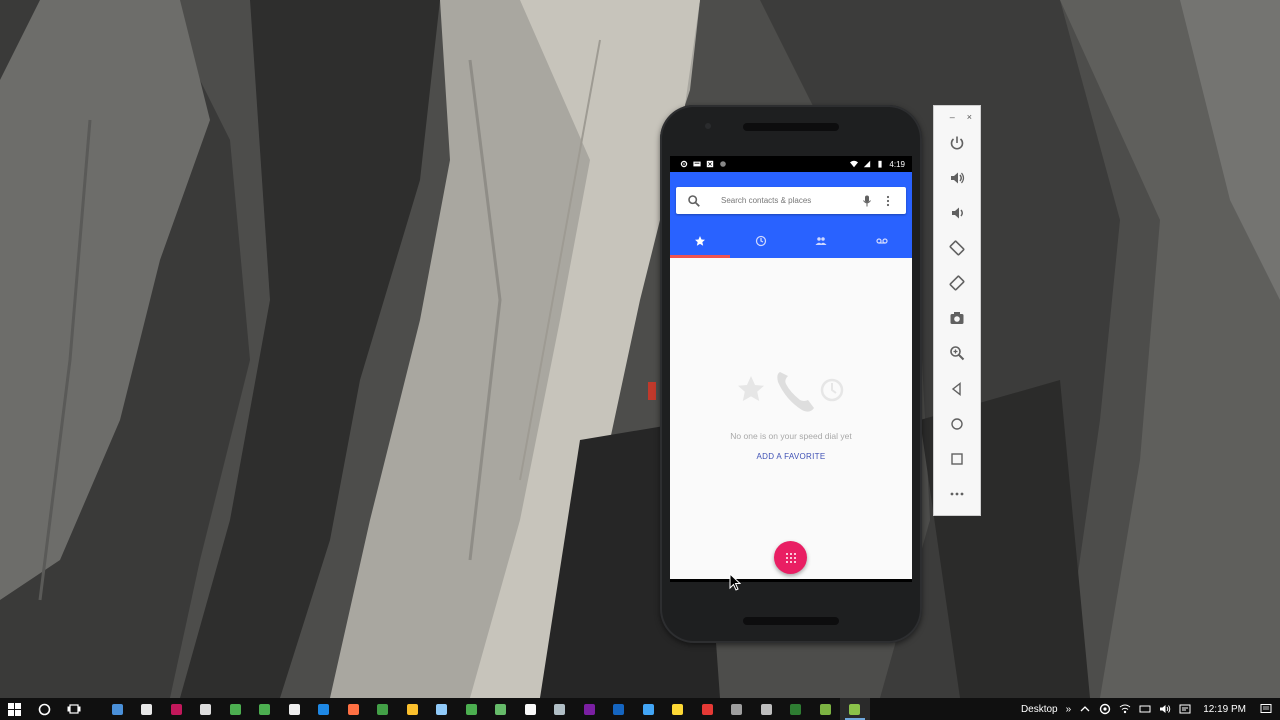 This screenshot has width=1280, height=720. I want to click on chrome-dev-app, so click(472, 709).